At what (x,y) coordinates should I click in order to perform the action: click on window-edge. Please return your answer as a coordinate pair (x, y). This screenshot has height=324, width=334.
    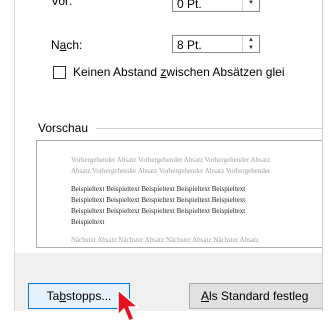
    Looking at the image, I should click on (328, 162).